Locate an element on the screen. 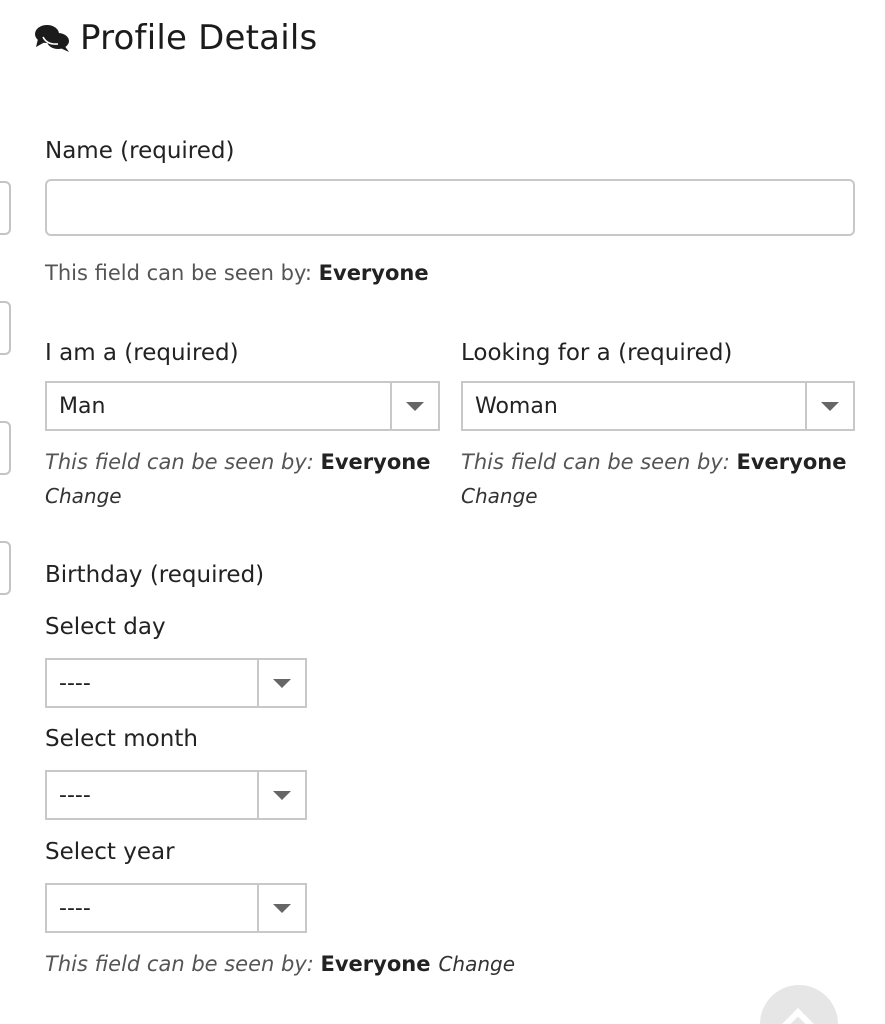  name-visibility-value: Everyone is located at coordinates (373, 273).